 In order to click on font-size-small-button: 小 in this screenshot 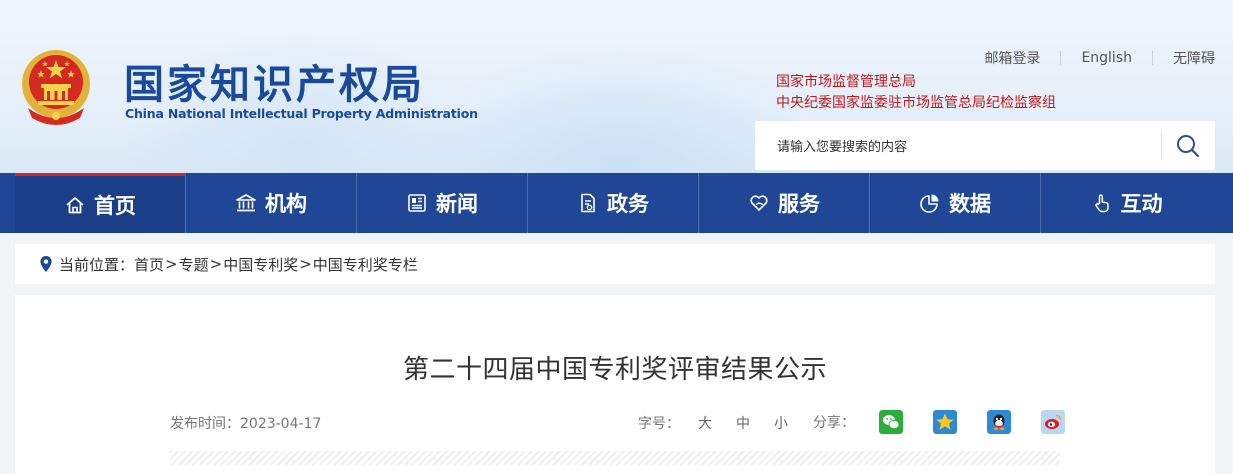, I will do `click(781, 423)`.